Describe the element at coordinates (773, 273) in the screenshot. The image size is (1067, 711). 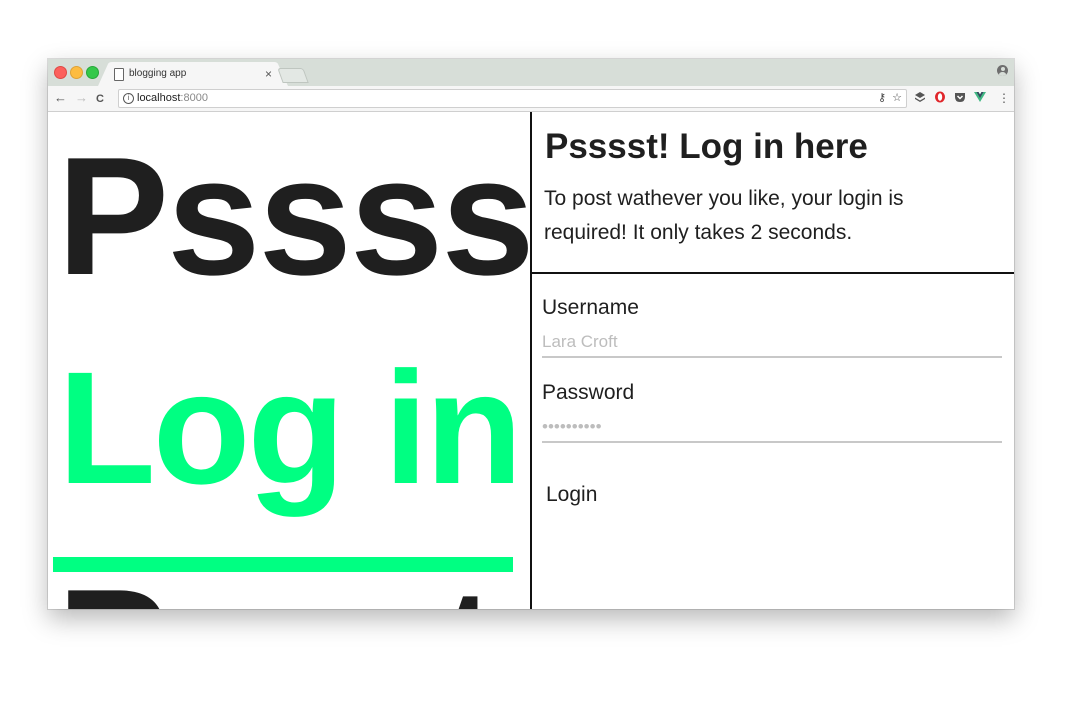
I see `horizontal-divider` at that location.